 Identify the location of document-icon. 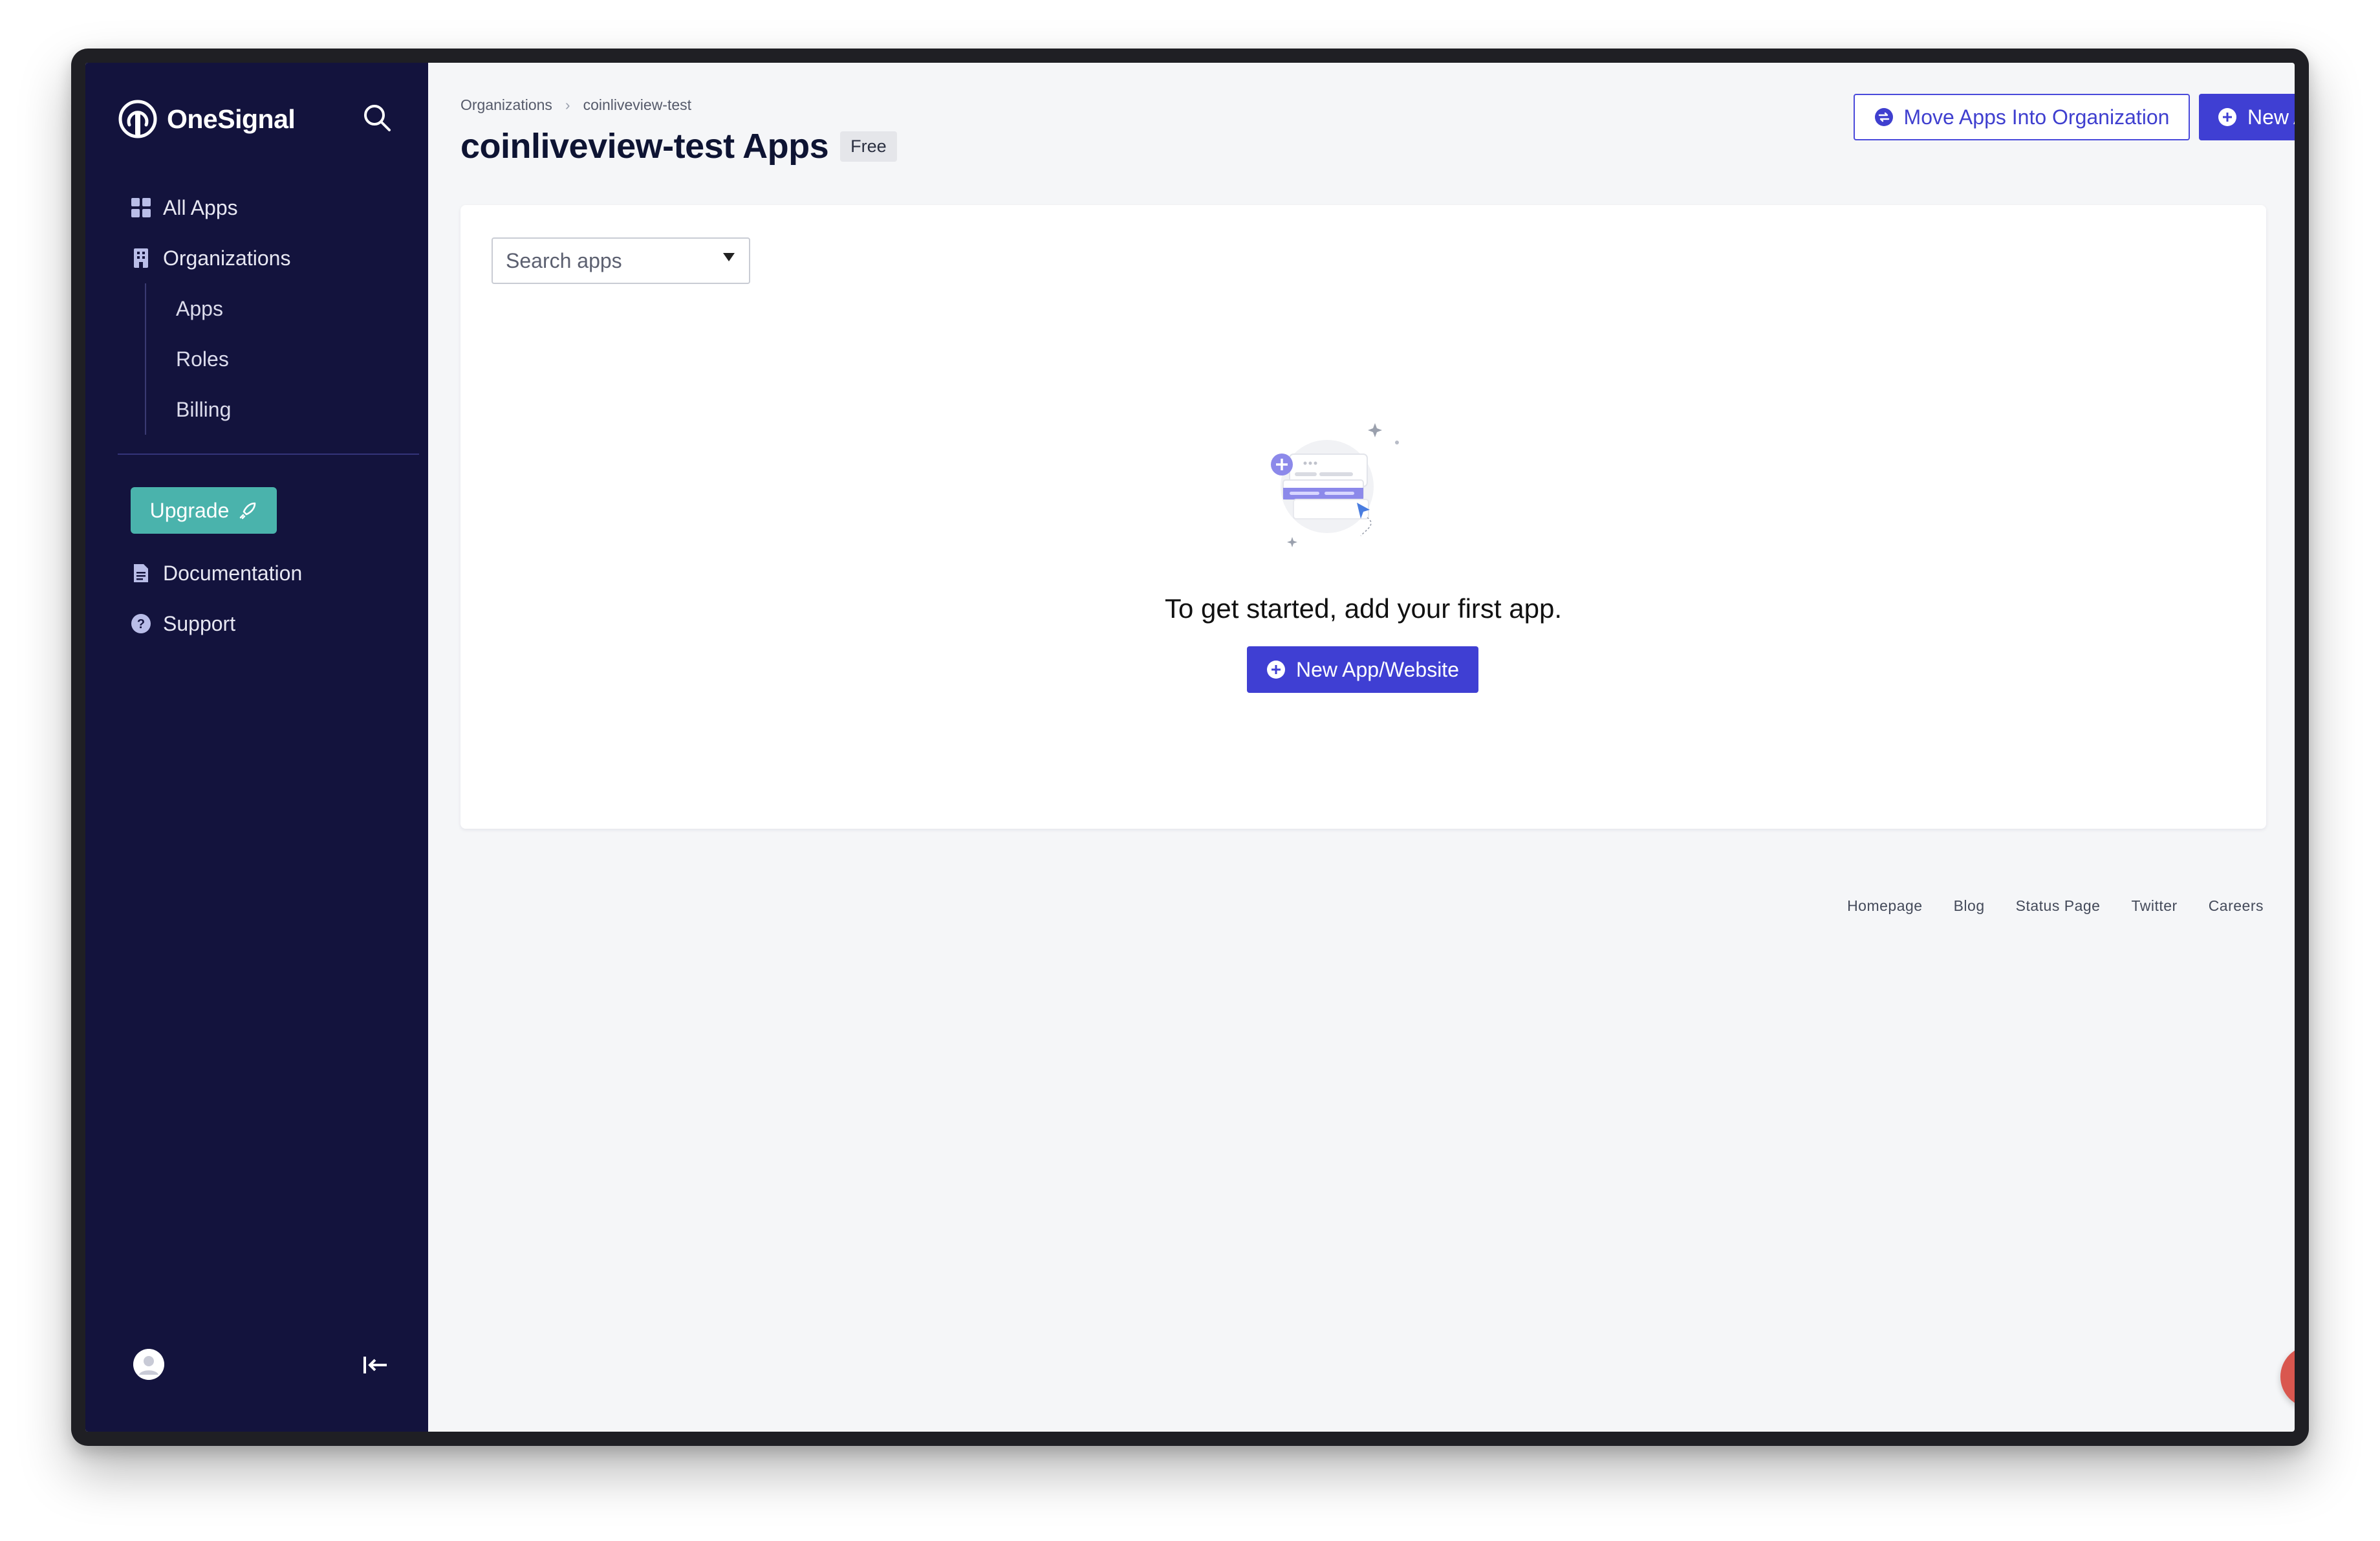
(141, 573).